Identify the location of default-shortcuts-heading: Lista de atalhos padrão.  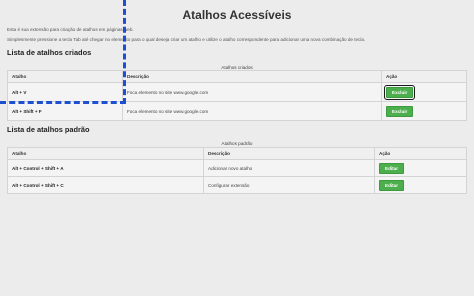
(48, 129).